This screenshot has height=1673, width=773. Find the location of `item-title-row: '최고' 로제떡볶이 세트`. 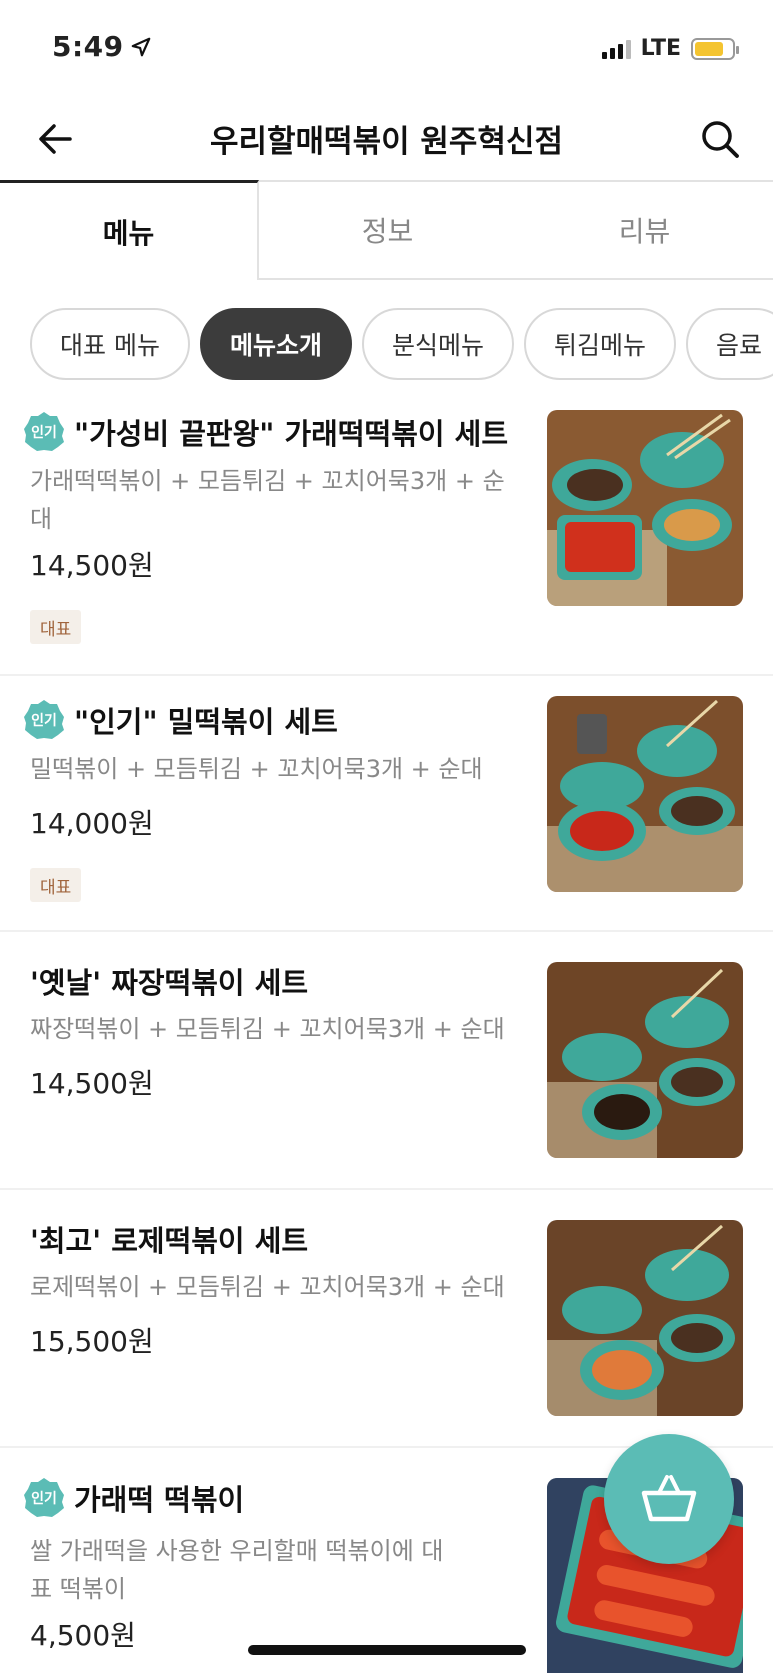

item-title-row: '최고' 로제떡볶이 세트 is located at coordinates (165, 1239).